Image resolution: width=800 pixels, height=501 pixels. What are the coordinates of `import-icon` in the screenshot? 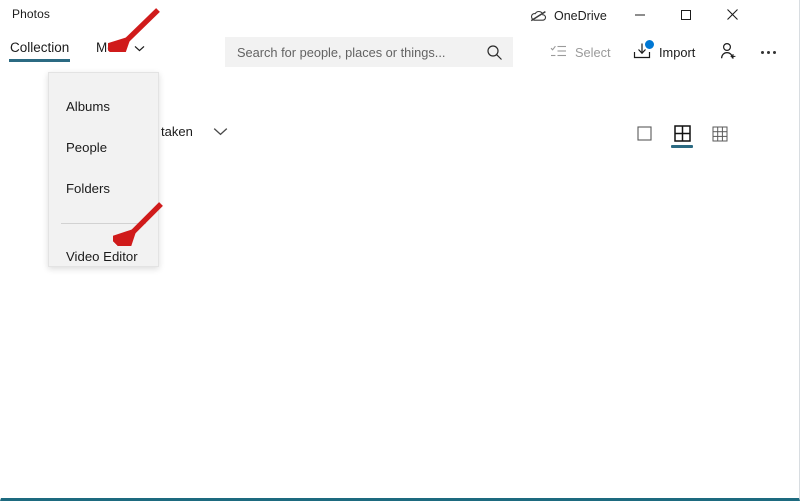 It's located at (644, 50).